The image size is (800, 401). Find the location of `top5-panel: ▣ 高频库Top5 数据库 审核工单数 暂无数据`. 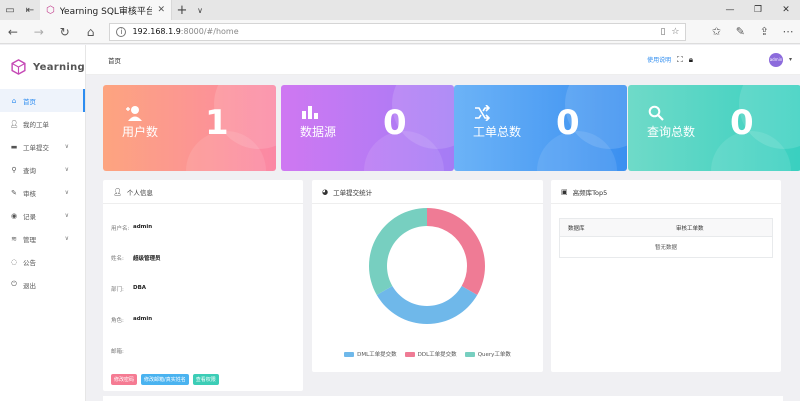

top5-panel: ▣ 高频库Top5 数据库 审核工单数 暂无数据 is located at coordinates (666, 276).